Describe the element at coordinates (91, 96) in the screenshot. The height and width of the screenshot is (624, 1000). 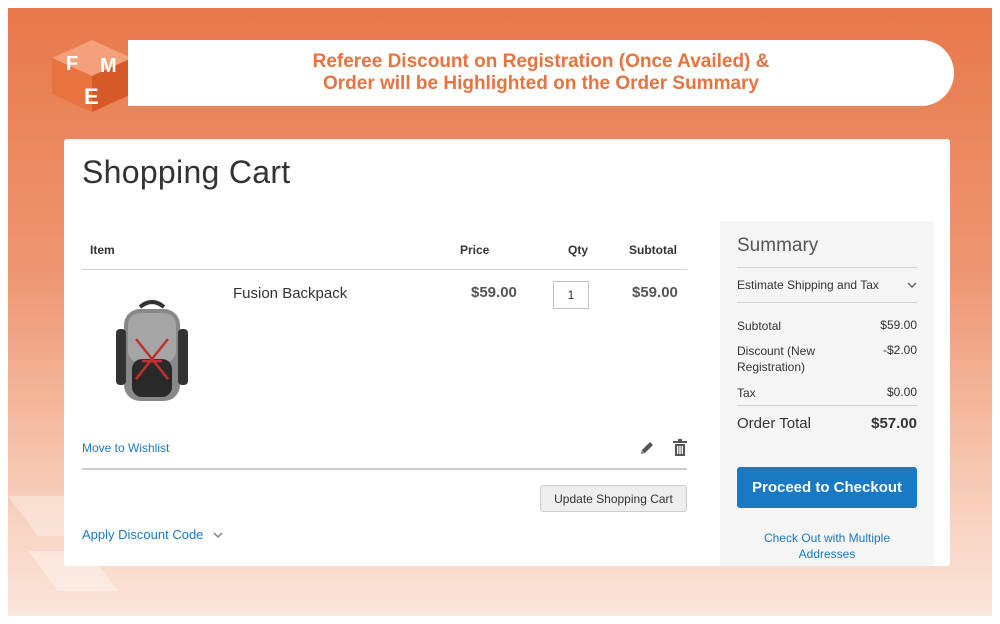
I see `svg-text: E` at that location.